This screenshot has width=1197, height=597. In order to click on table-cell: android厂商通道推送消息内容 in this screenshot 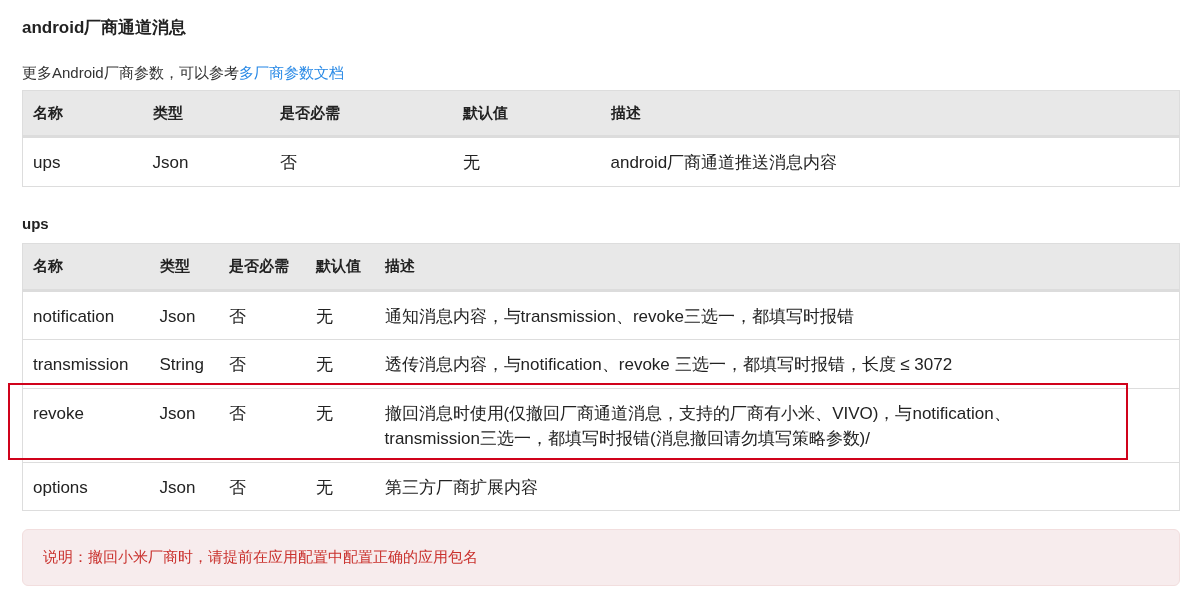, I will do `click(890, 161)`.